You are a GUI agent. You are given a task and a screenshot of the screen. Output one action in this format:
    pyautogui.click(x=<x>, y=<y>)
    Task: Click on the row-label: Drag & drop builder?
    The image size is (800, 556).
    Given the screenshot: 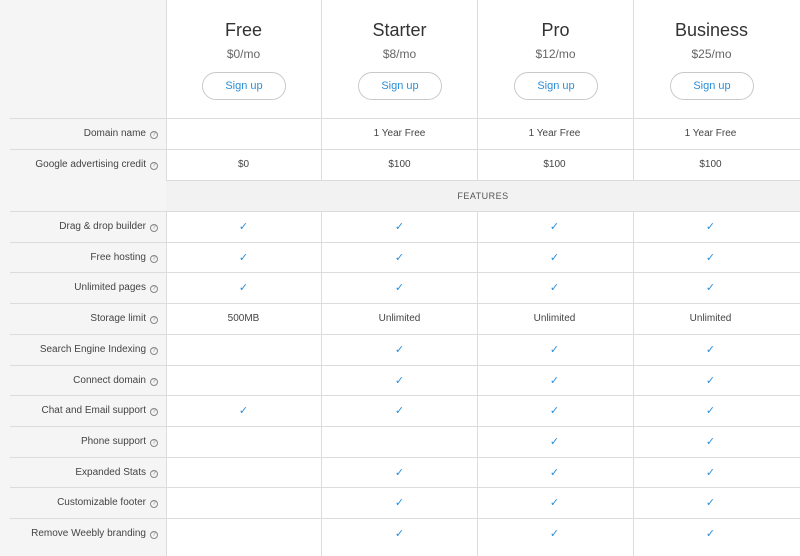 What is the action you would take?
    pyautogui.click(x=84, y=227)
    